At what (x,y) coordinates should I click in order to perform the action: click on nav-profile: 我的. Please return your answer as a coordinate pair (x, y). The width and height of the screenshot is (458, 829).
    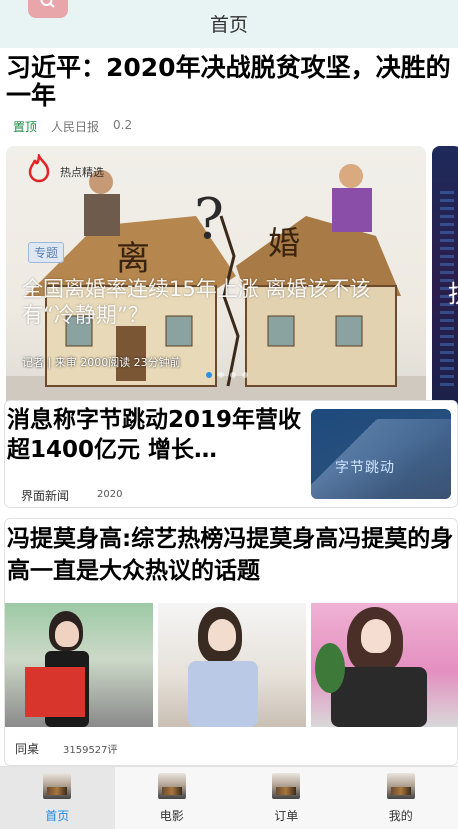
    Looking at the image, I should click on (401, 798).